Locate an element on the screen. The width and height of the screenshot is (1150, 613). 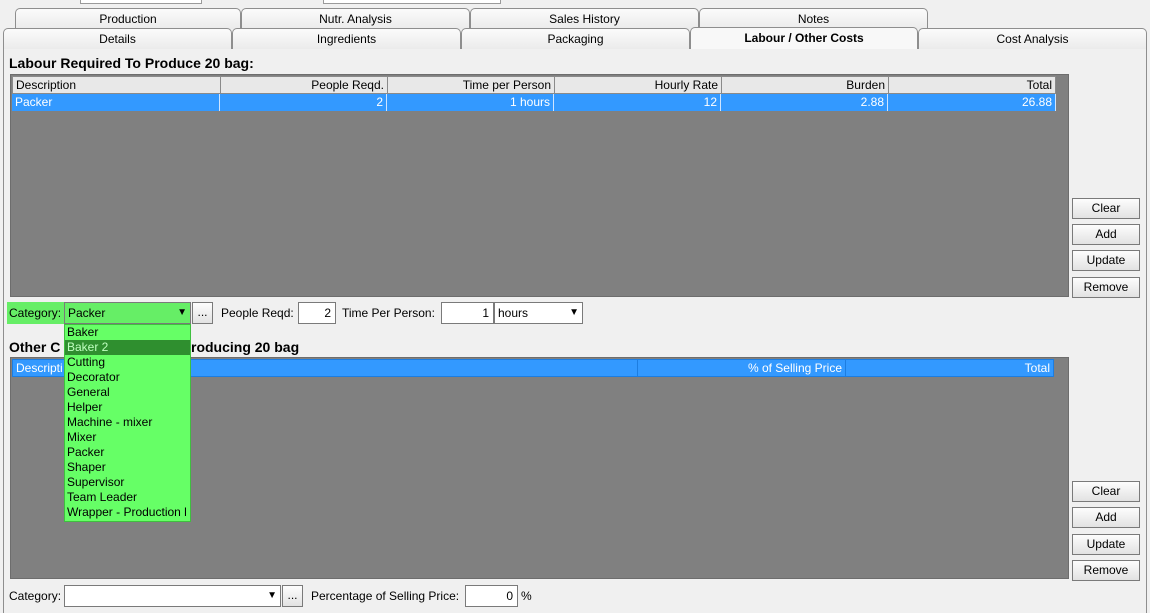
cell-description: Packer is located at coordinates (116, 102).